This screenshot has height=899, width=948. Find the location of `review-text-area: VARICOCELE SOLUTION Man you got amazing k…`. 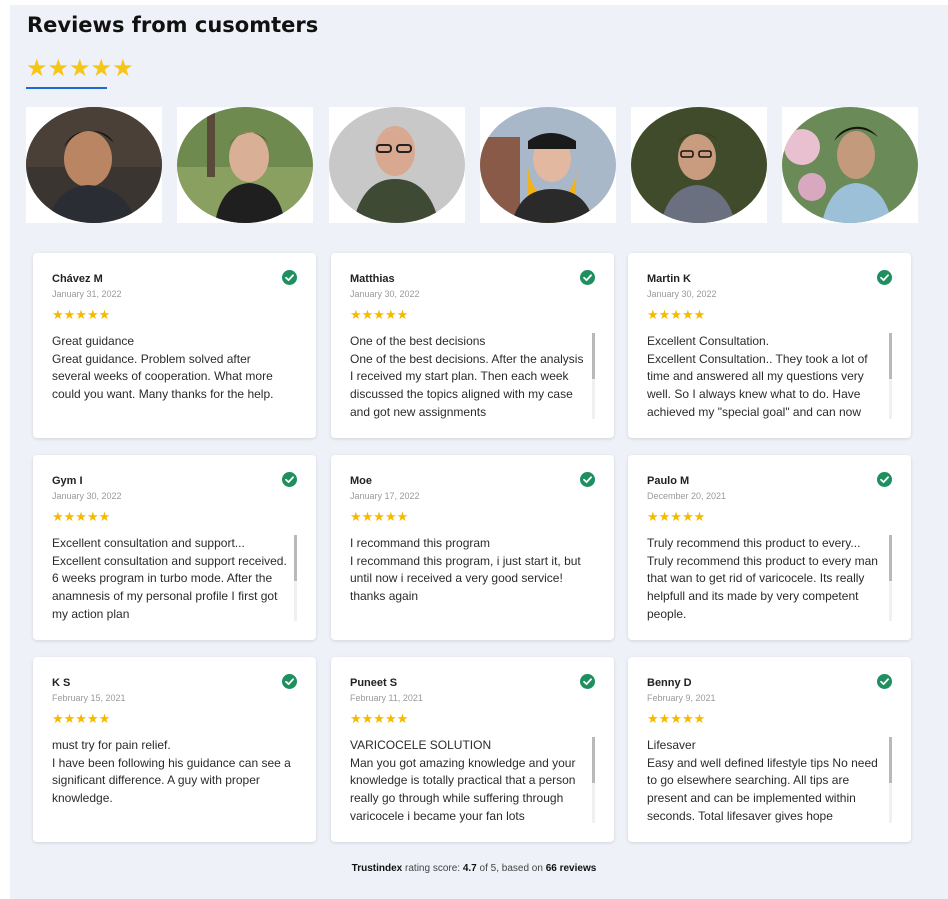

review-text-area: VARICOCELE SOLUTION Man you got amazing k… is located at coordinates (470, 780).